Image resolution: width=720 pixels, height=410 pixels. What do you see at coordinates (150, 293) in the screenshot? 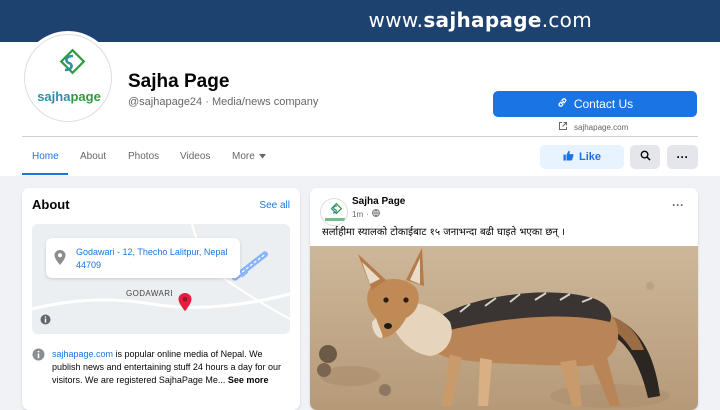
I see `map-place-label: GODAWARI` at bounding box center [150, 293].